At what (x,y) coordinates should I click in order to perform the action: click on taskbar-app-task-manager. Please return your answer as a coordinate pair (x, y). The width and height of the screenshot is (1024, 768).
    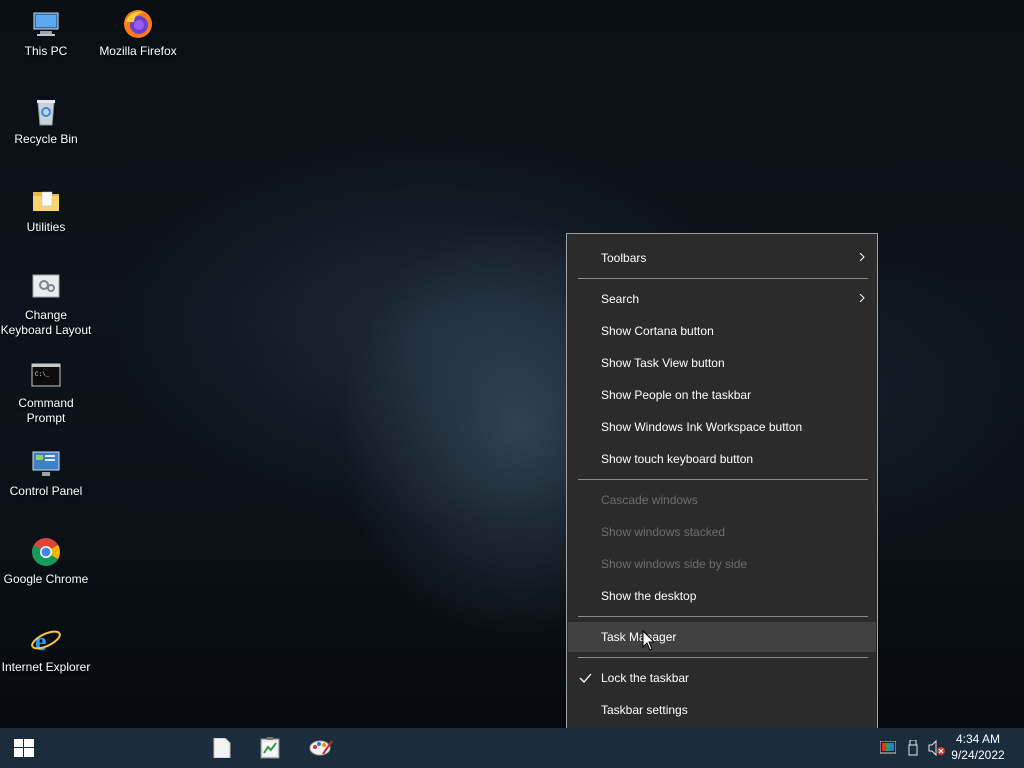
    Looking at the image, I should click on (270, 748).